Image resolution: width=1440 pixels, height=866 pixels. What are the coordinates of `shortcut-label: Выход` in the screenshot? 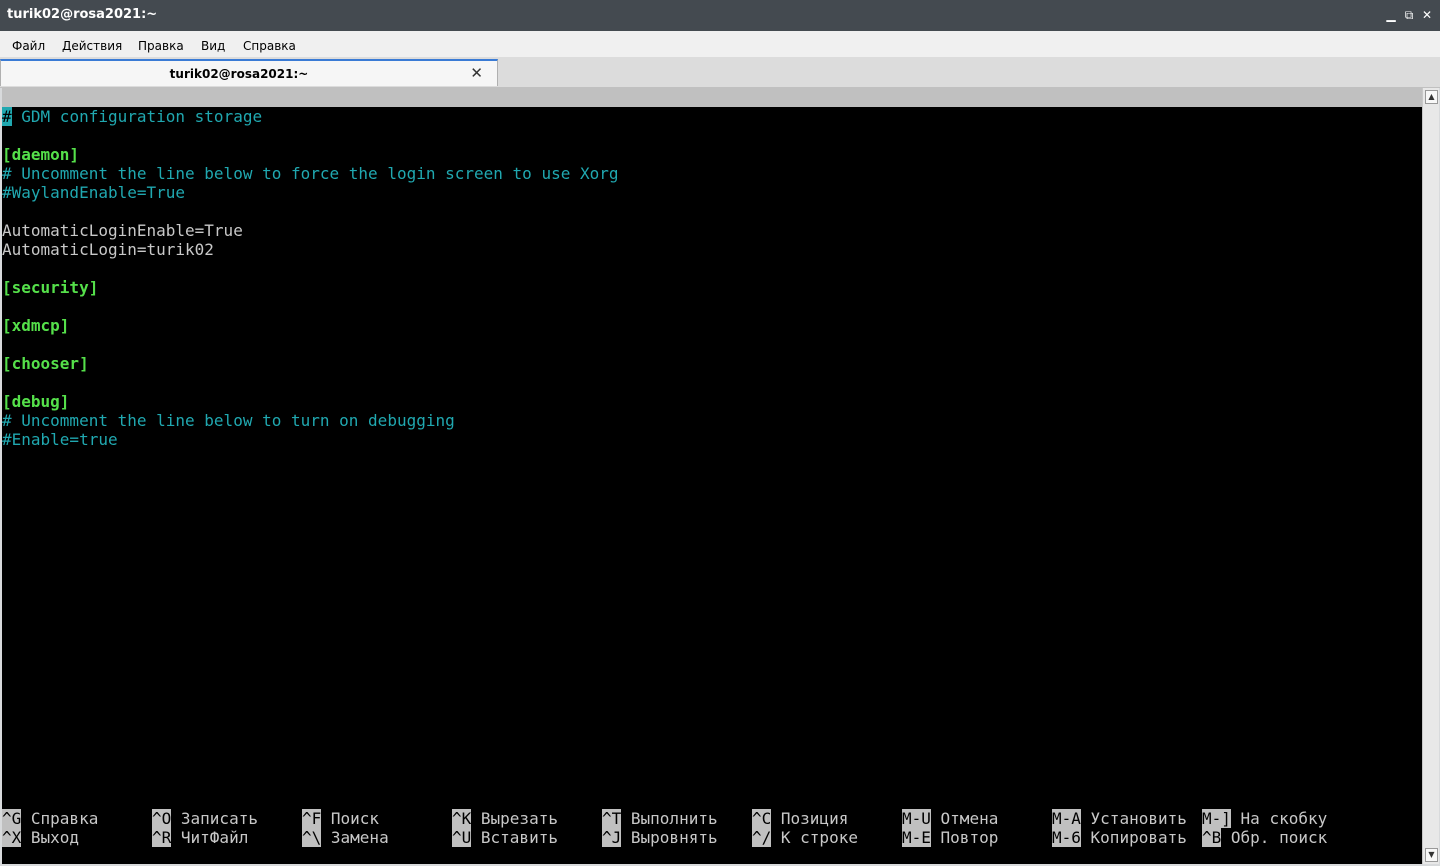 It's located at (50, 837).